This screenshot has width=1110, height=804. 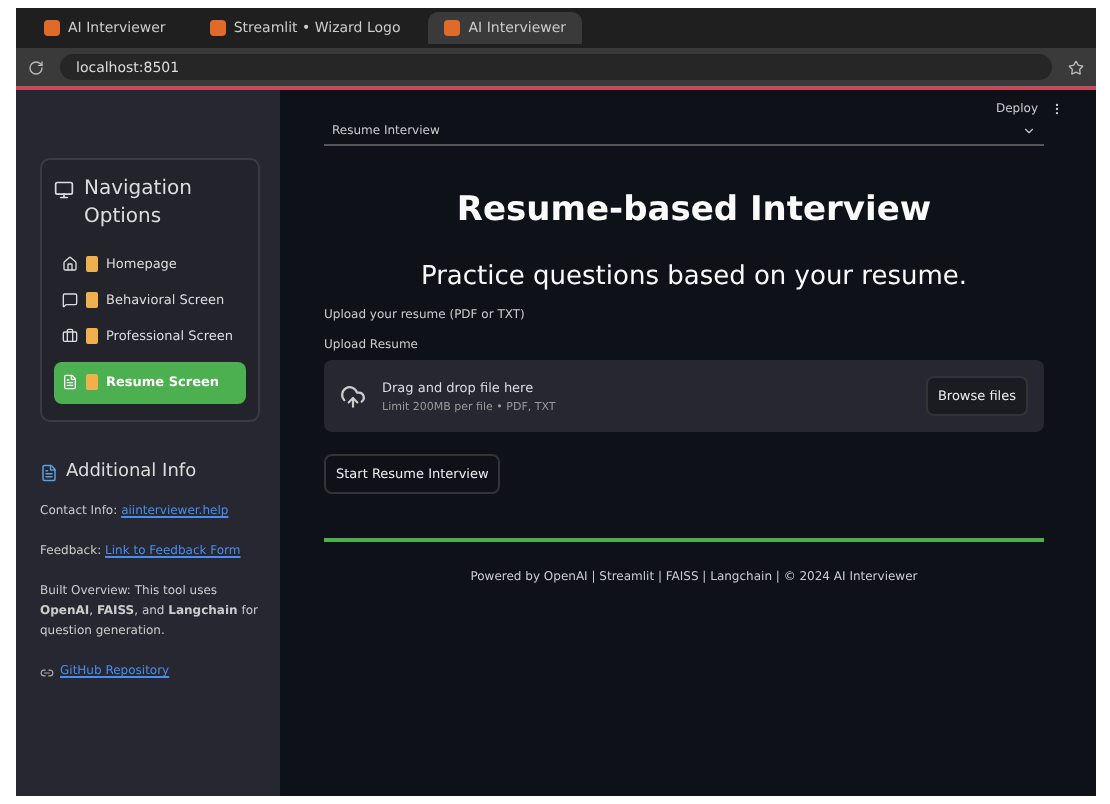 I want to click on chevron-down-icon, so click(x=1029, y=130).